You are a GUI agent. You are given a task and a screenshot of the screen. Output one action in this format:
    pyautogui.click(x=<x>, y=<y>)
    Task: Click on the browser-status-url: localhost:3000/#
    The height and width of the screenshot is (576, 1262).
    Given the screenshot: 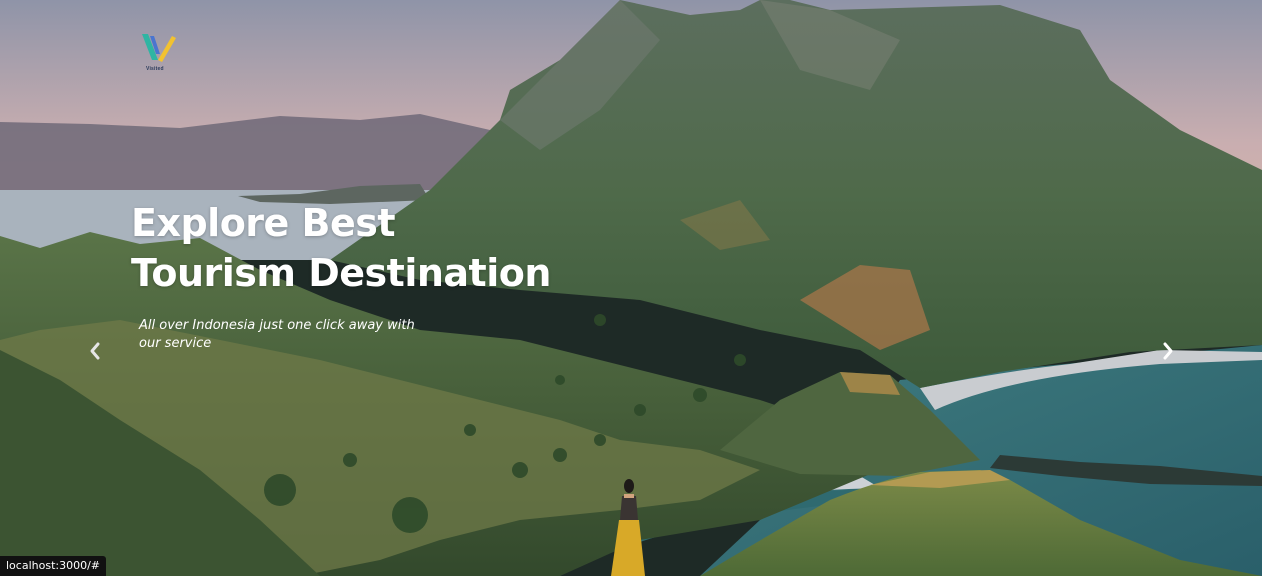 What is the action you would take?
    pyautogui.click(x=53, y=566)
    